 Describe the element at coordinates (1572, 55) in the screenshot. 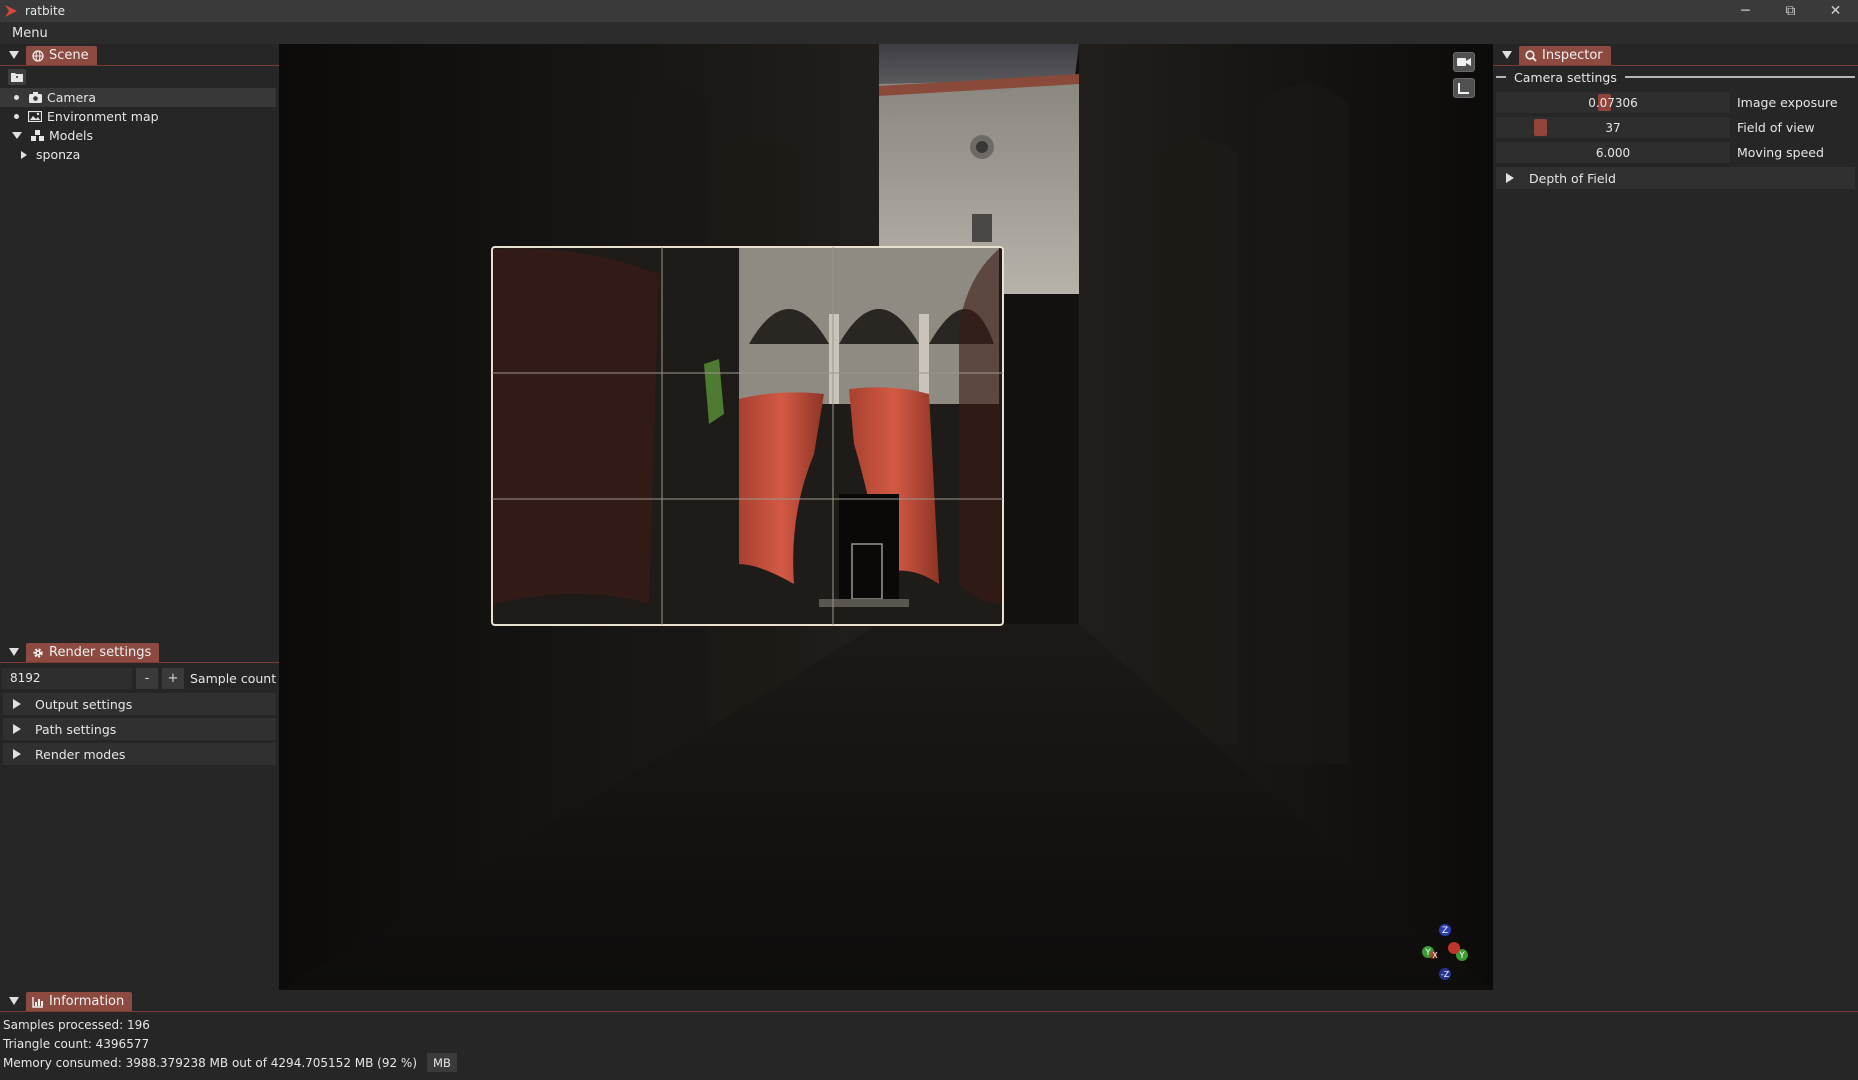

I see `tab-inspector-label: Inspector` at that location.